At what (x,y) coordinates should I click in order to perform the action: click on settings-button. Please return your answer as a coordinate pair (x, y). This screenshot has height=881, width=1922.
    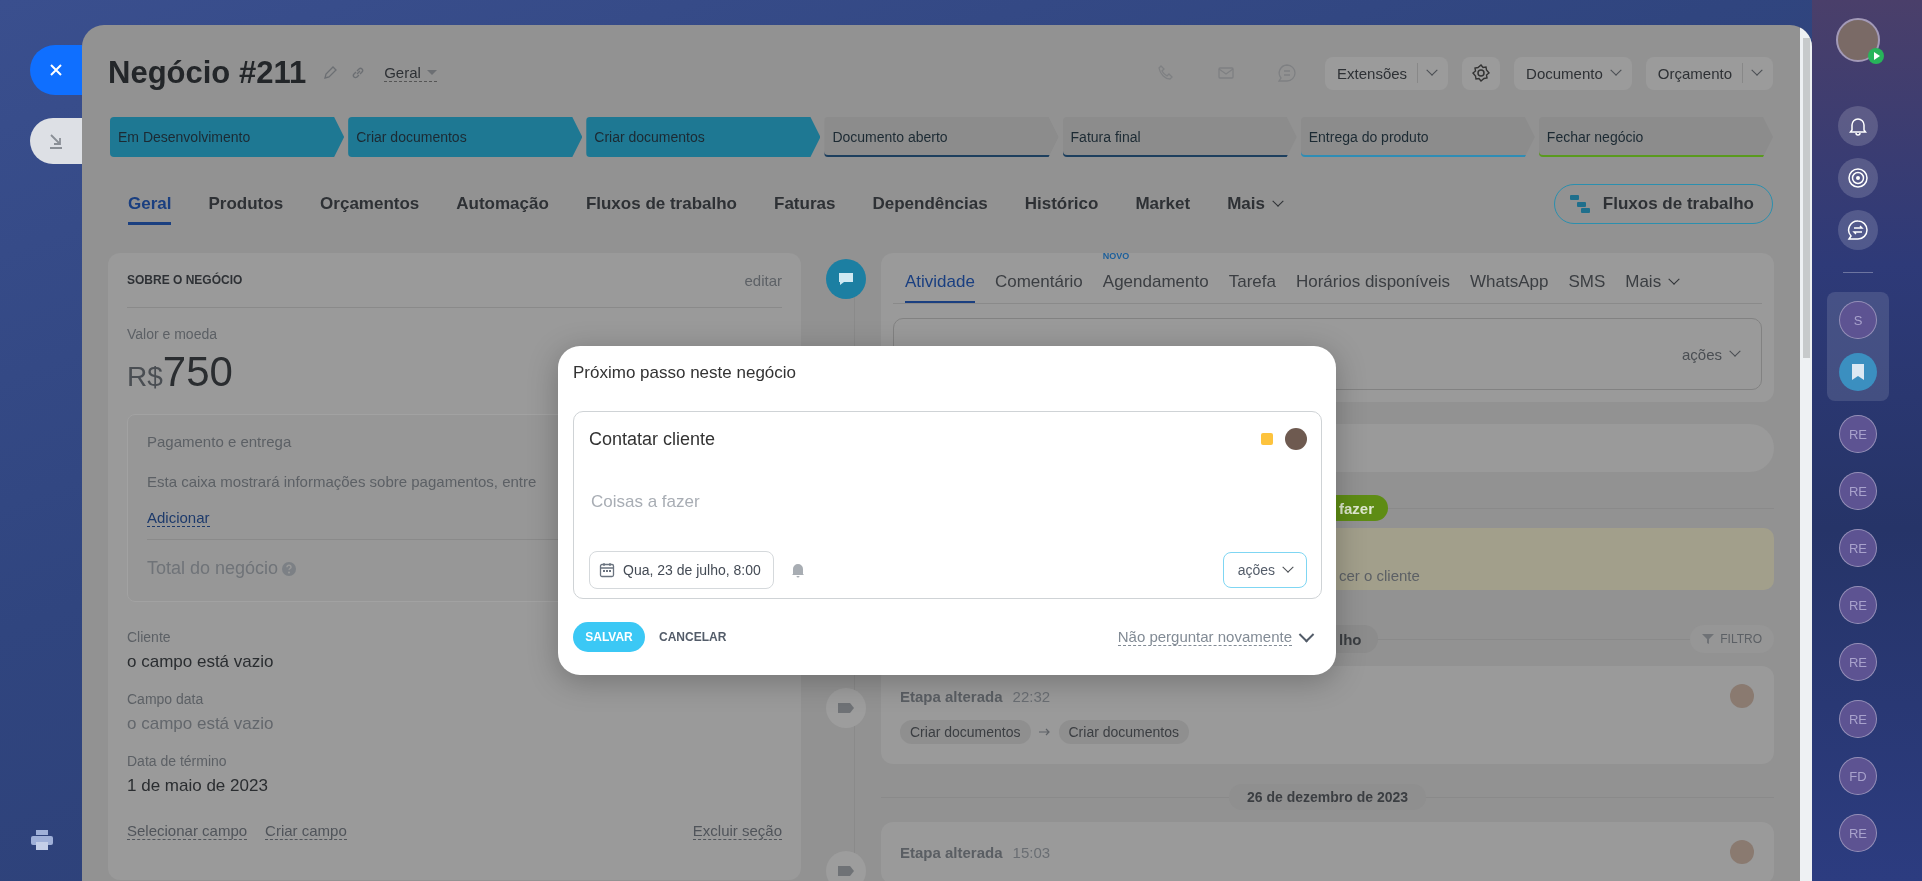
    Looking at the image, I should click on (1481, 73).